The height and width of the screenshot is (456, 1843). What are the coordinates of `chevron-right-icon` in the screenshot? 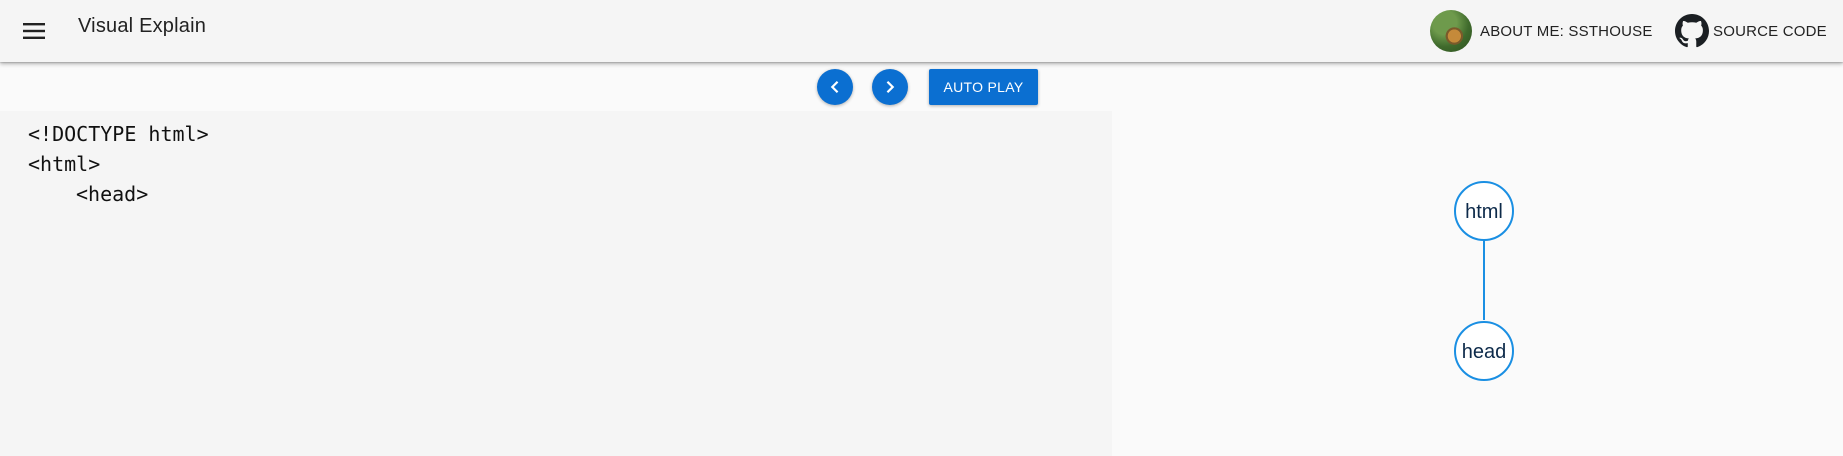 It's located at (890, 87).